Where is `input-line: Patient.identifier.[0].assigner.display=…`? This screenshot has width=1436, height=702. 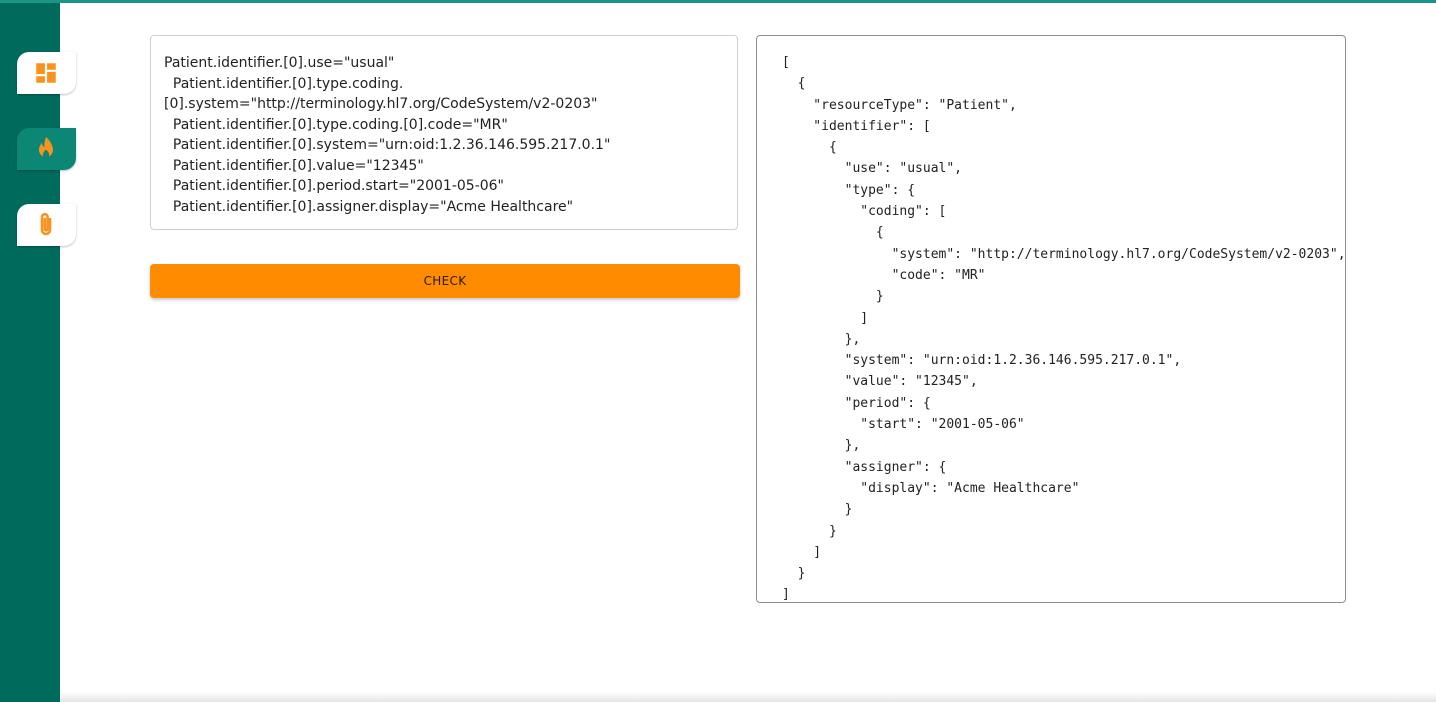 input-line: Patient.identifier.[0].assigner.display=… is located at coordinates (369, 206).